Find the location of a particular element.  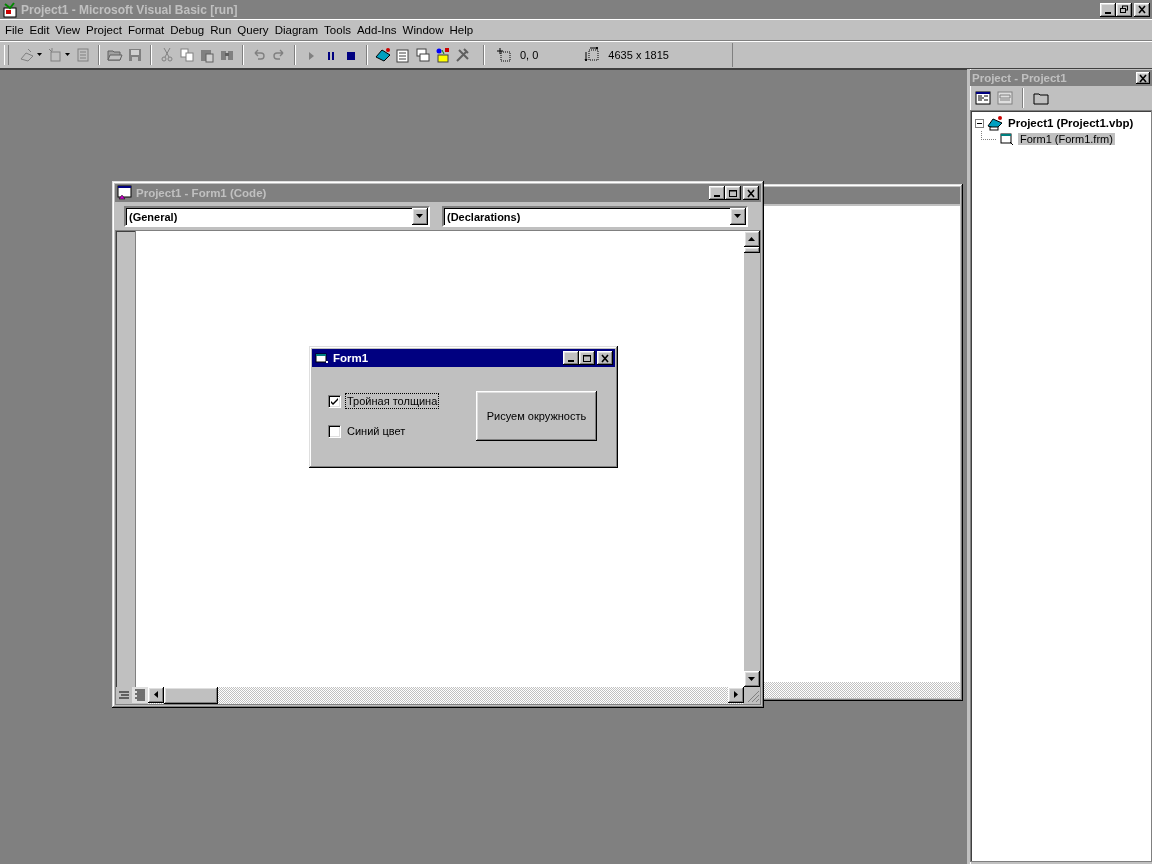

restore-icon is located at coordinates (1124, 9).